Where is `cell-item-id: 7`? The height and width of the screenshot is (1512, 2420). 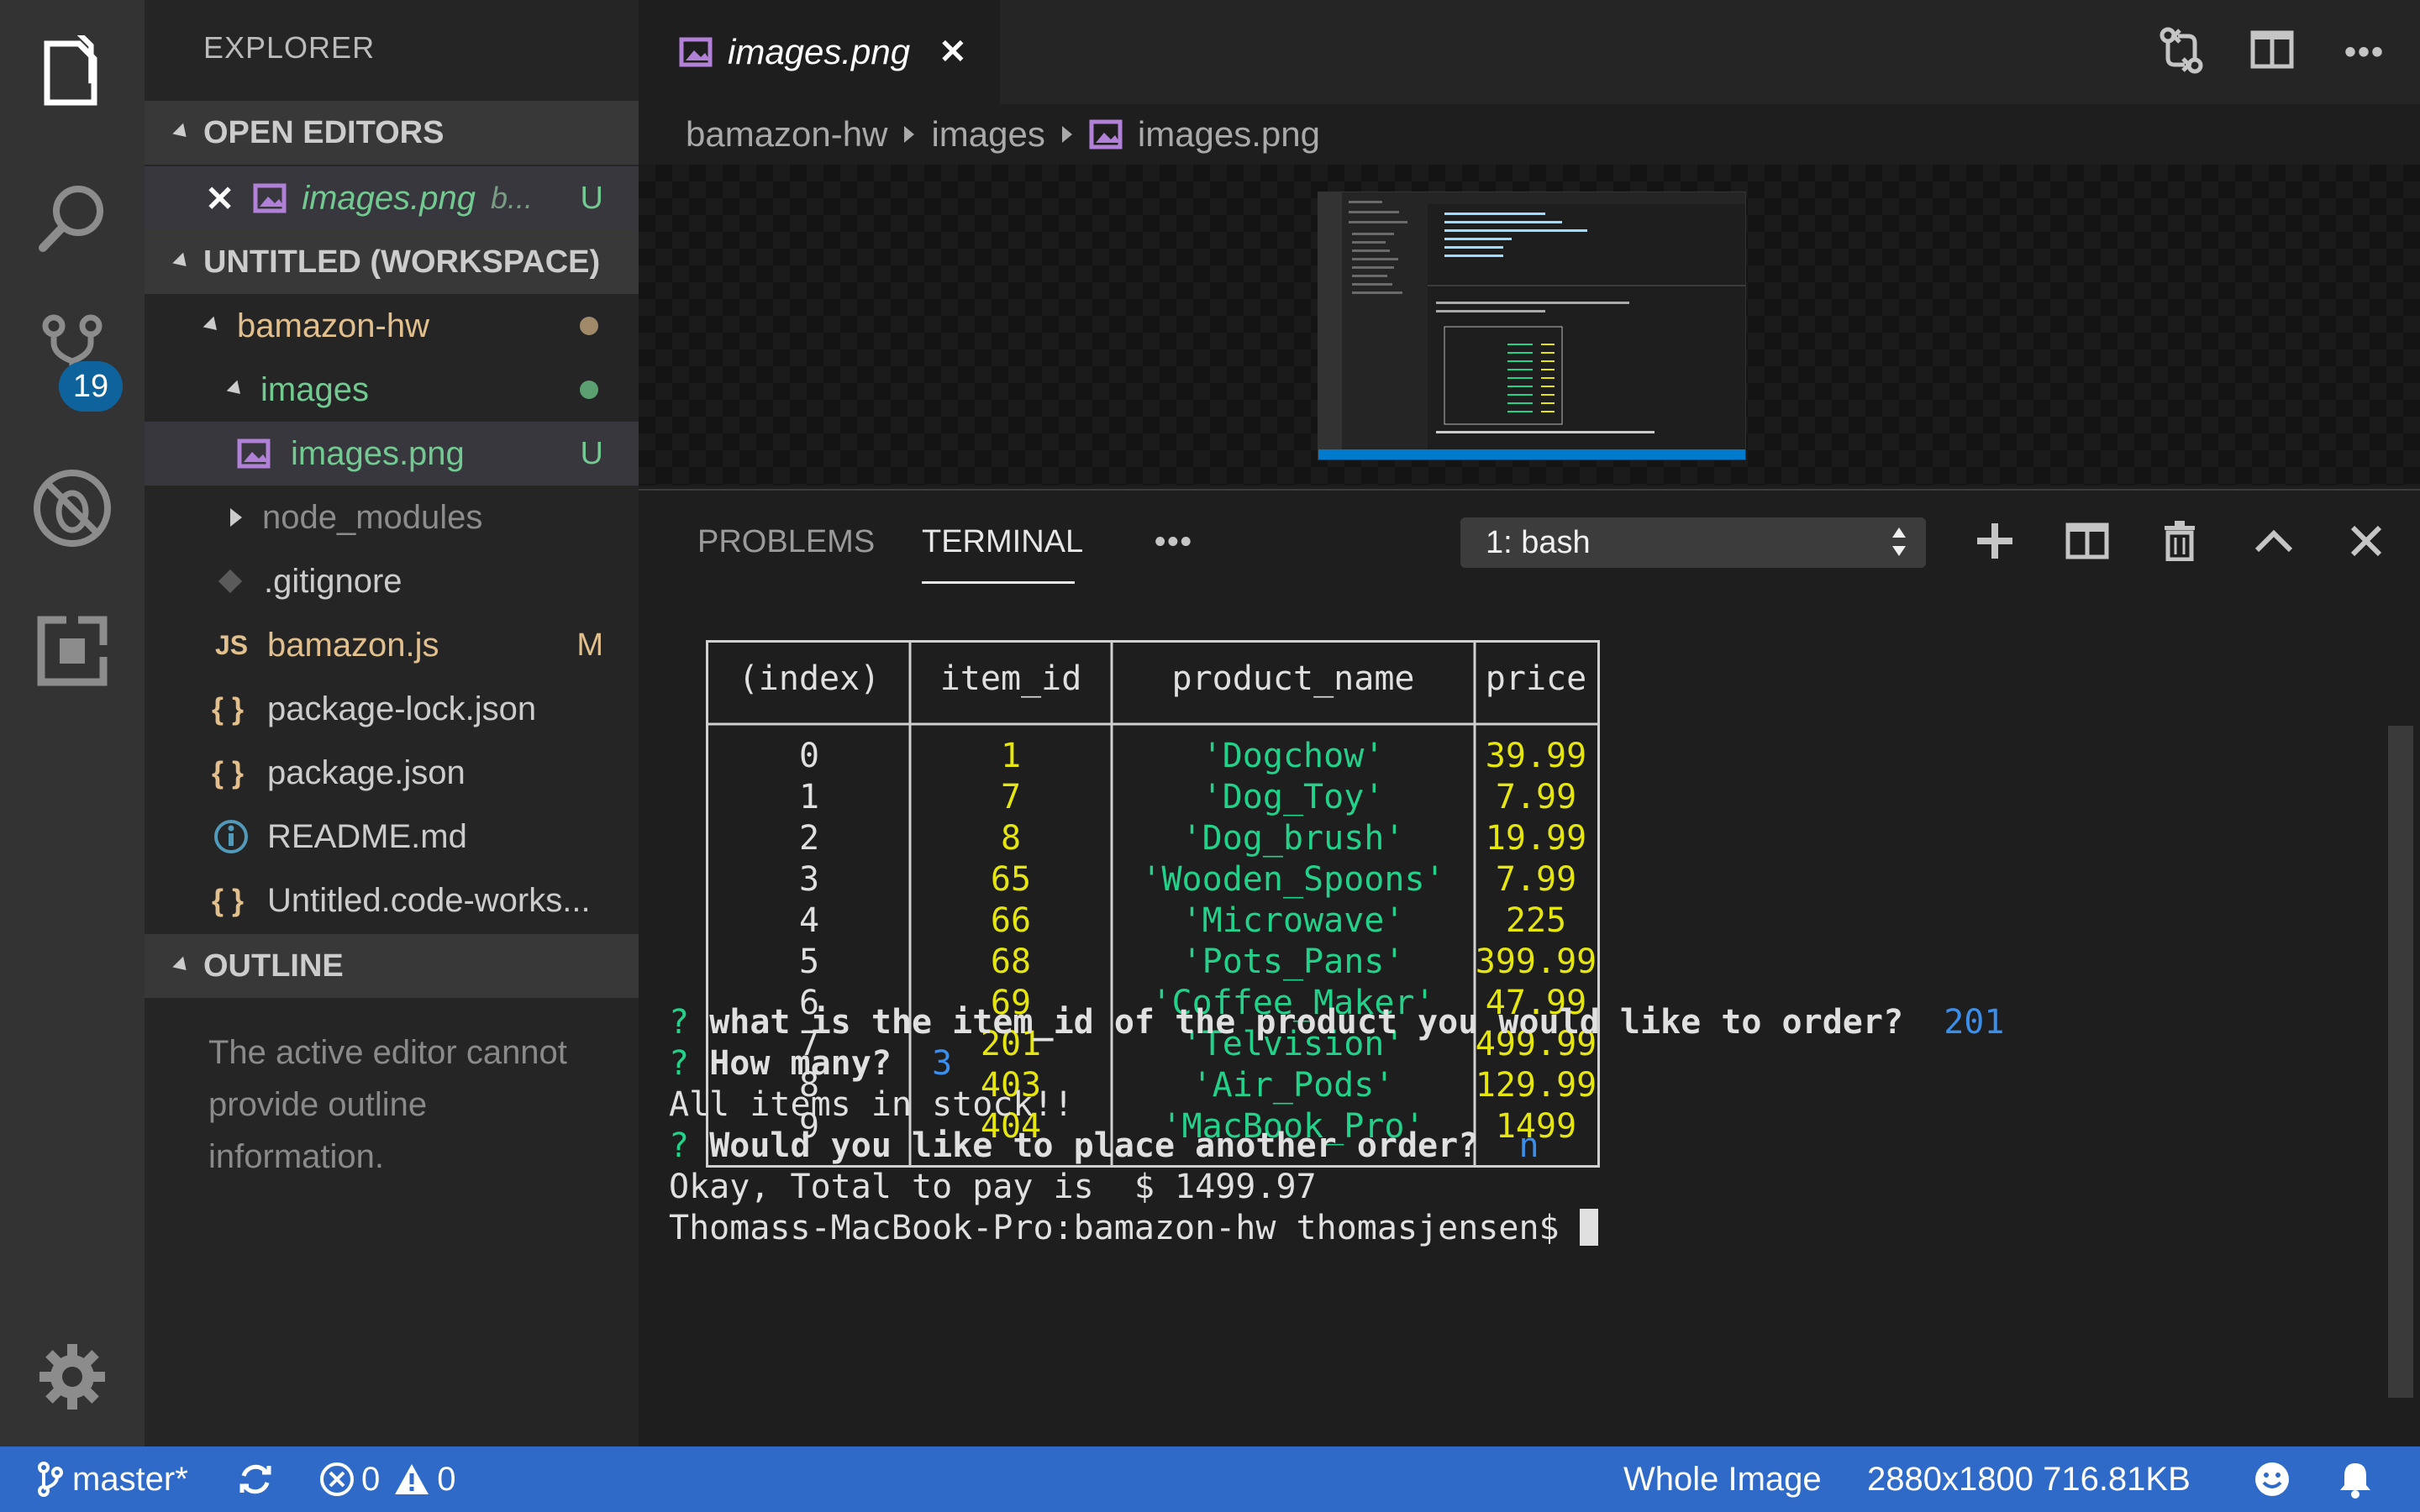 cell-item-id: 7 is located at coordinates (1011, 797).